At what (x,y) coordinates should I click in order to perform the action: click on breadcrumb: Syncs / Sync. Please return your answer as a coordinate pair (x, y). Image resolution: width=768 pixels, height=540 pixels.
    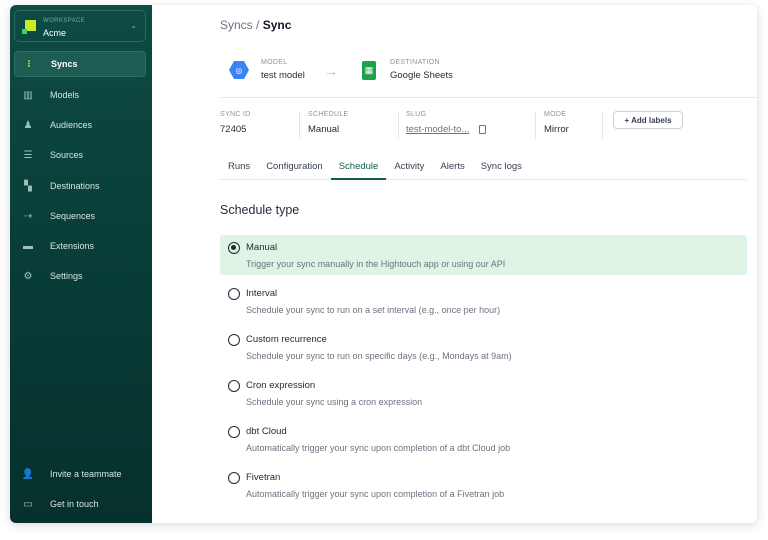
    Looking at the image, I should click on (255, 25).